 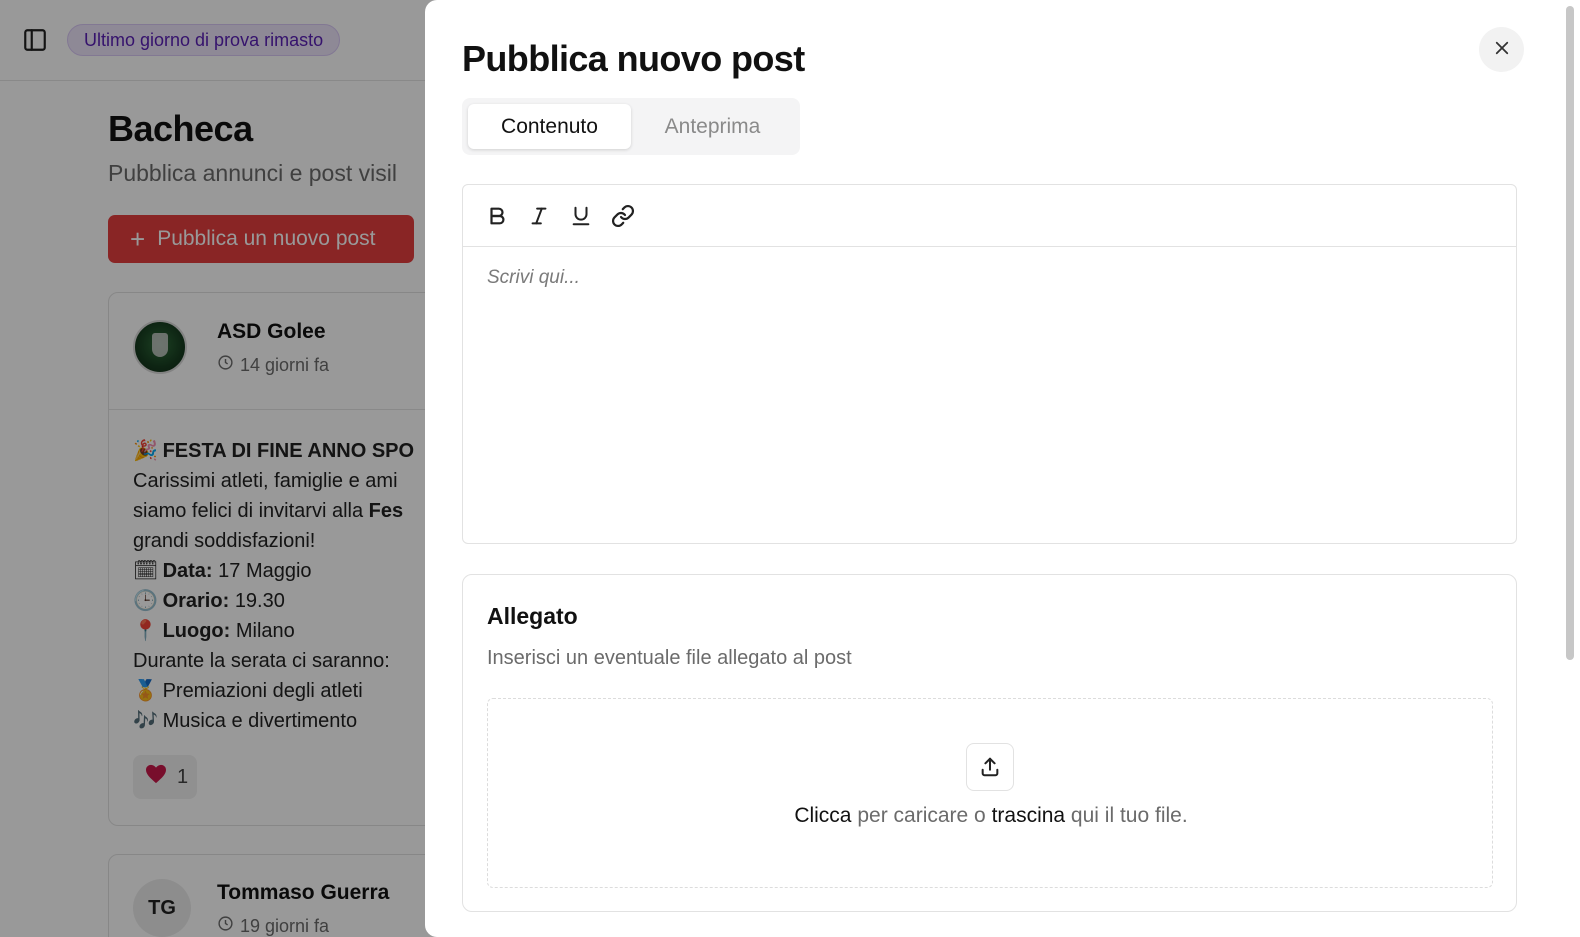 What do you see at coordinates (633, 58) in the screenshot?
I see `drawer-title: Pubblica nuovo post` at bounding box center [633, 58].